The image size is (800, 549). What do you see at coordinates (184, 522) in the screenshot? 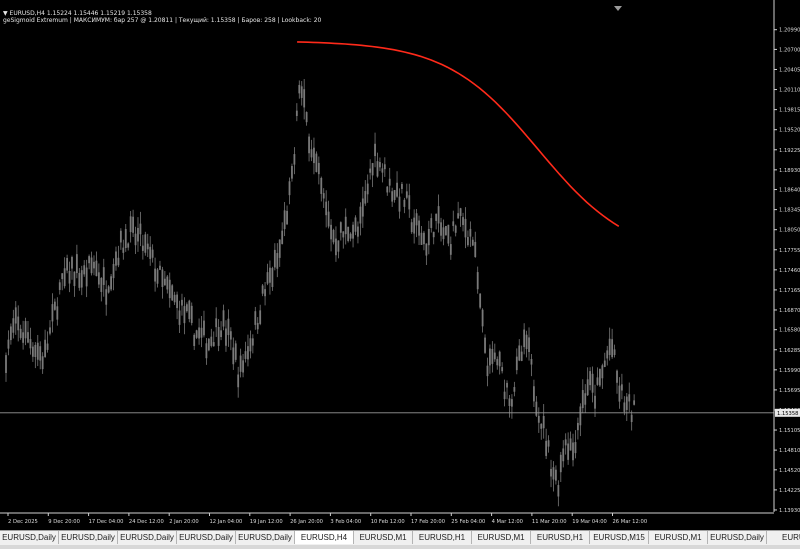
I see `time-tick-label: 2 Jan 20:00` at bounding box center [184, 522].